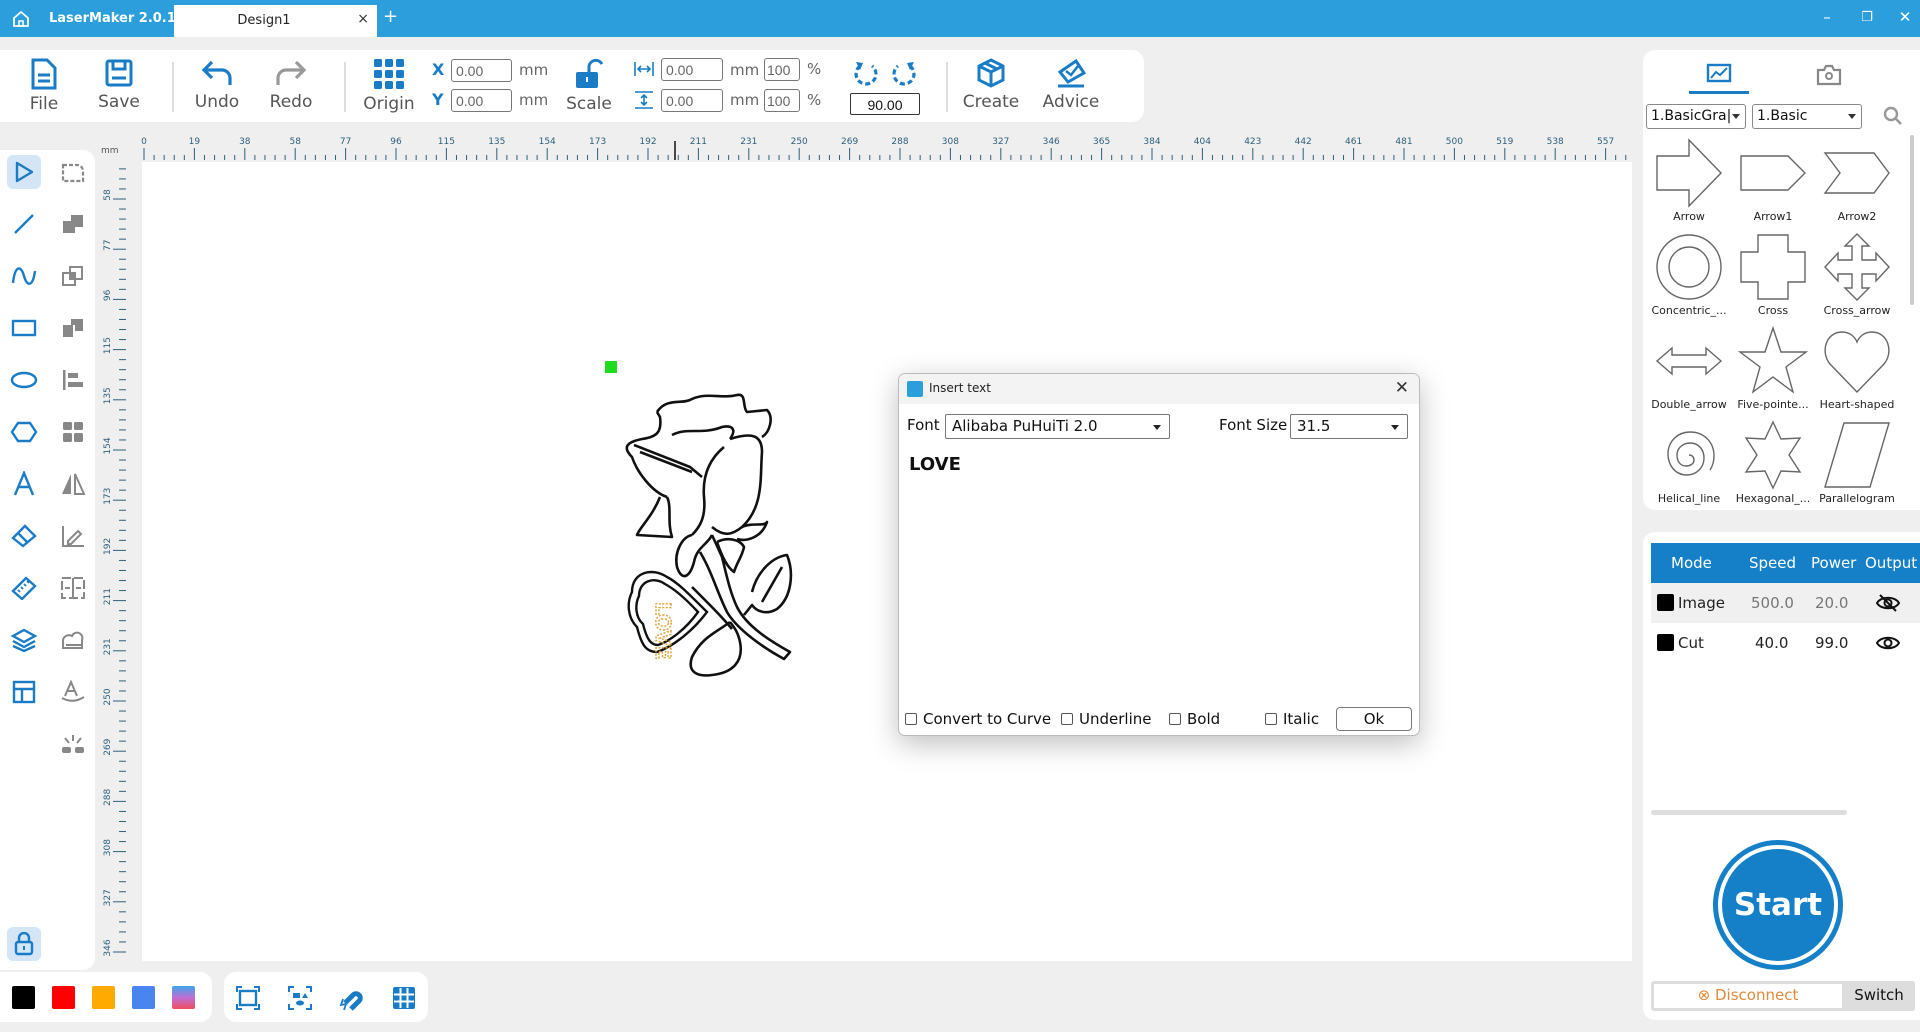 This screenshot has width=1920, height=1032. What do you see at coordinates (1857, 368) in the screenshot?
I see `shape-heart: Heart-shaped` at bounding box center [1857, 368].